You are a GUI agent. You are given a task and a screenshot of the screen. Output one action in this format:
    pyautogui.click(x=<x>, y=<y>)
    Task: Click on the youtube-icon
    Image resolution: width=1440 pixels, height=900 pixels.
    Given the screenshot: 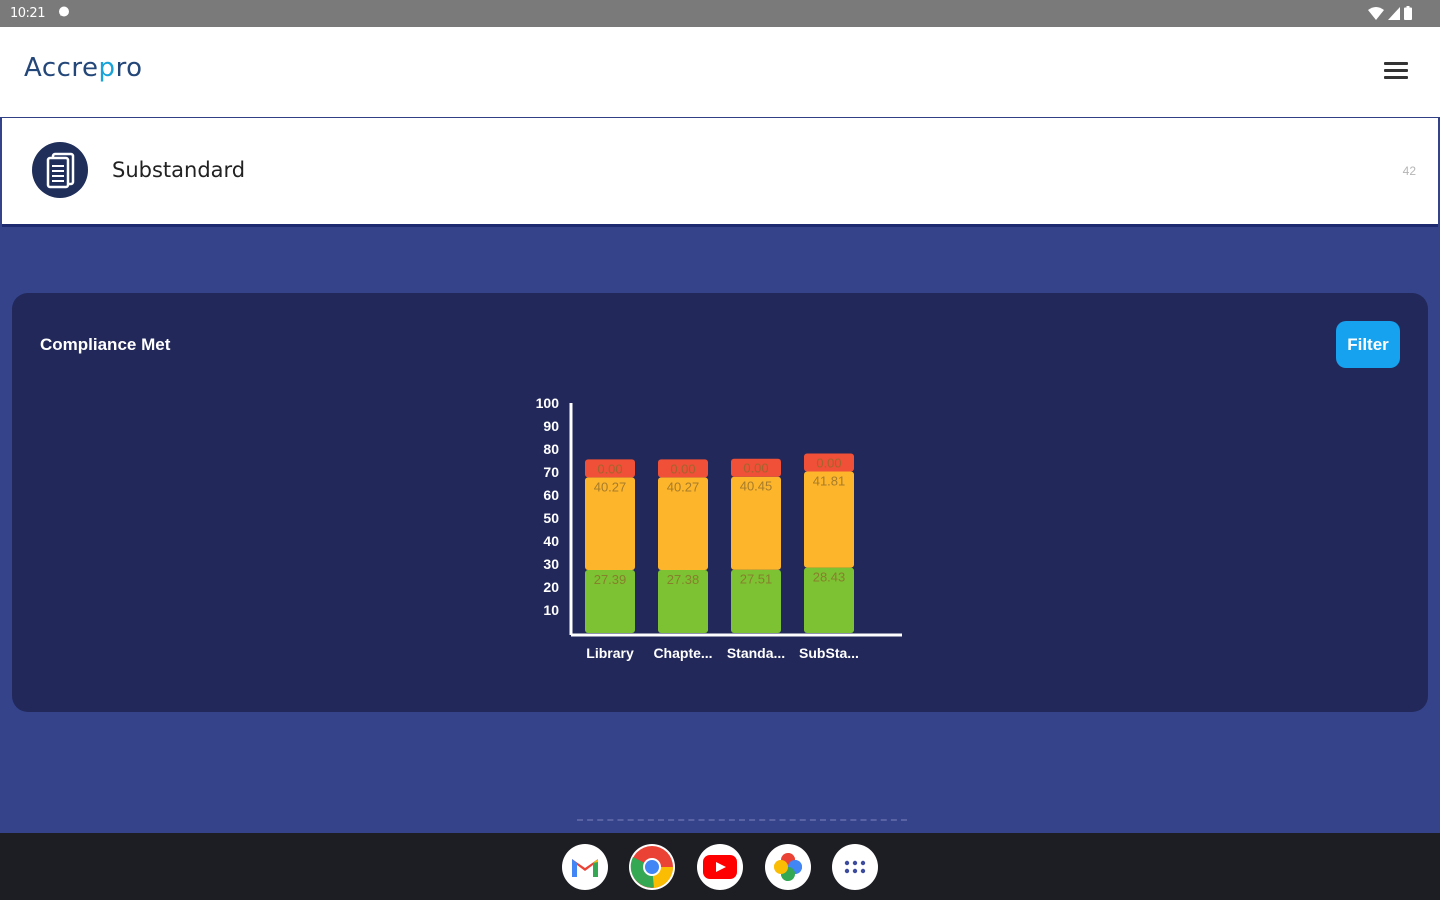 What is the action you would take?
    pyautogui.click(x=720, y=867)
    